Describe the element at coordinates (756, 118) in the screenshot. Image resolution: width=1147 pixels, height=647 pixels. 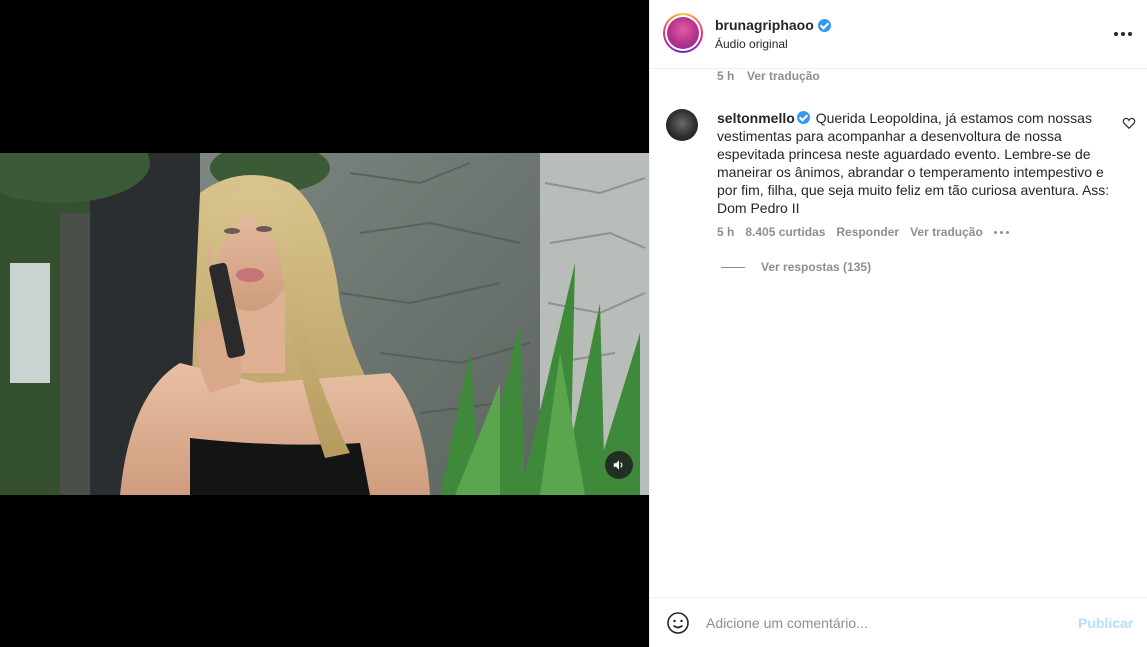
I see `commenter-username: seltonmello` at that location.